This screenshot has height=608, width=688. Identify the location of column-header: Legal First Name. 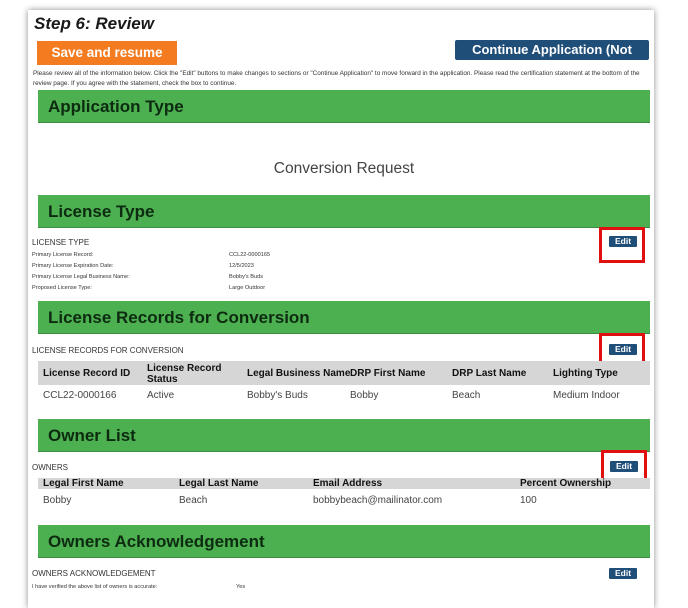
(83, 483).